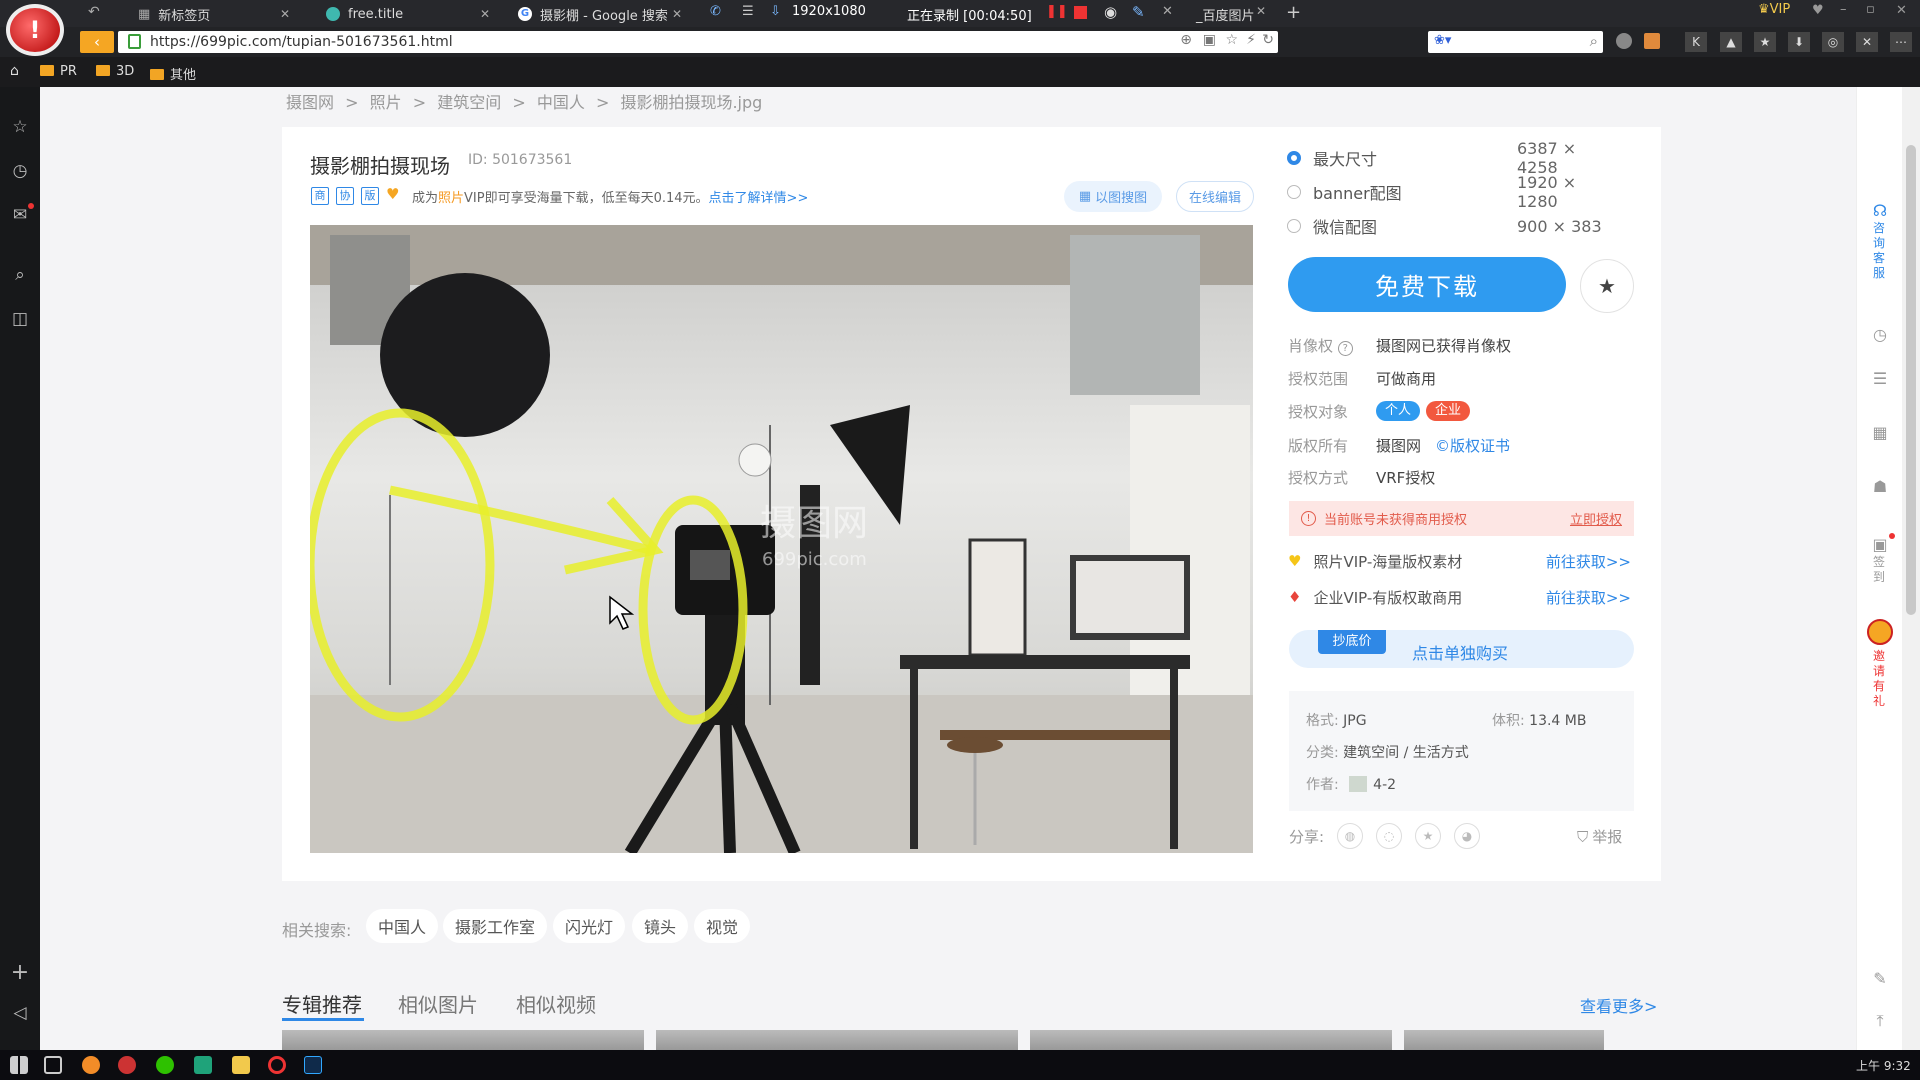 The height and width of the screenshot is (1080, 1920). What do you see at coordinates (1472, 445) in the screenshot?
I see `copyright-certificate-link: ©版权证书` at bounding box center [1472, 445].